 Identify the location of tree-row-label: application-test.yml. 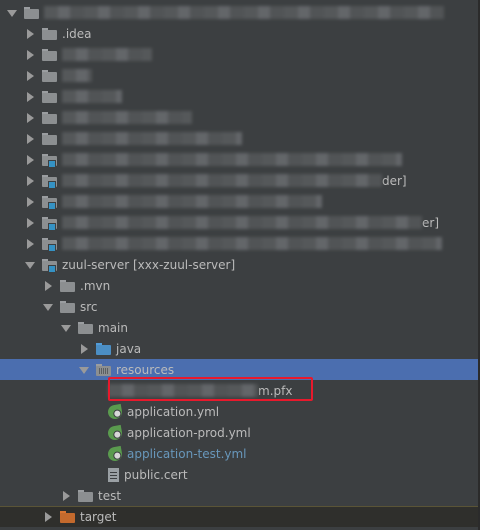
(187, 453).